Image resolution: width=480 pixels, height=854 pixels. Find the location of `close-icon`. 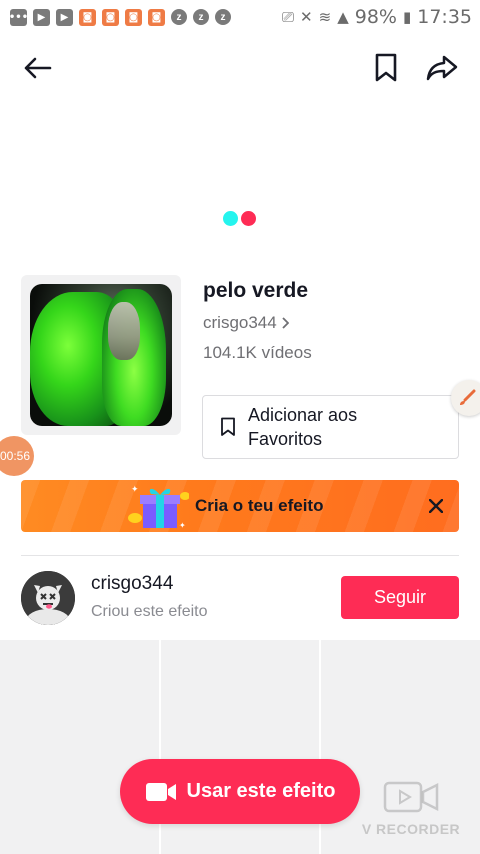

close-icon is located at coordinates (436, 506).